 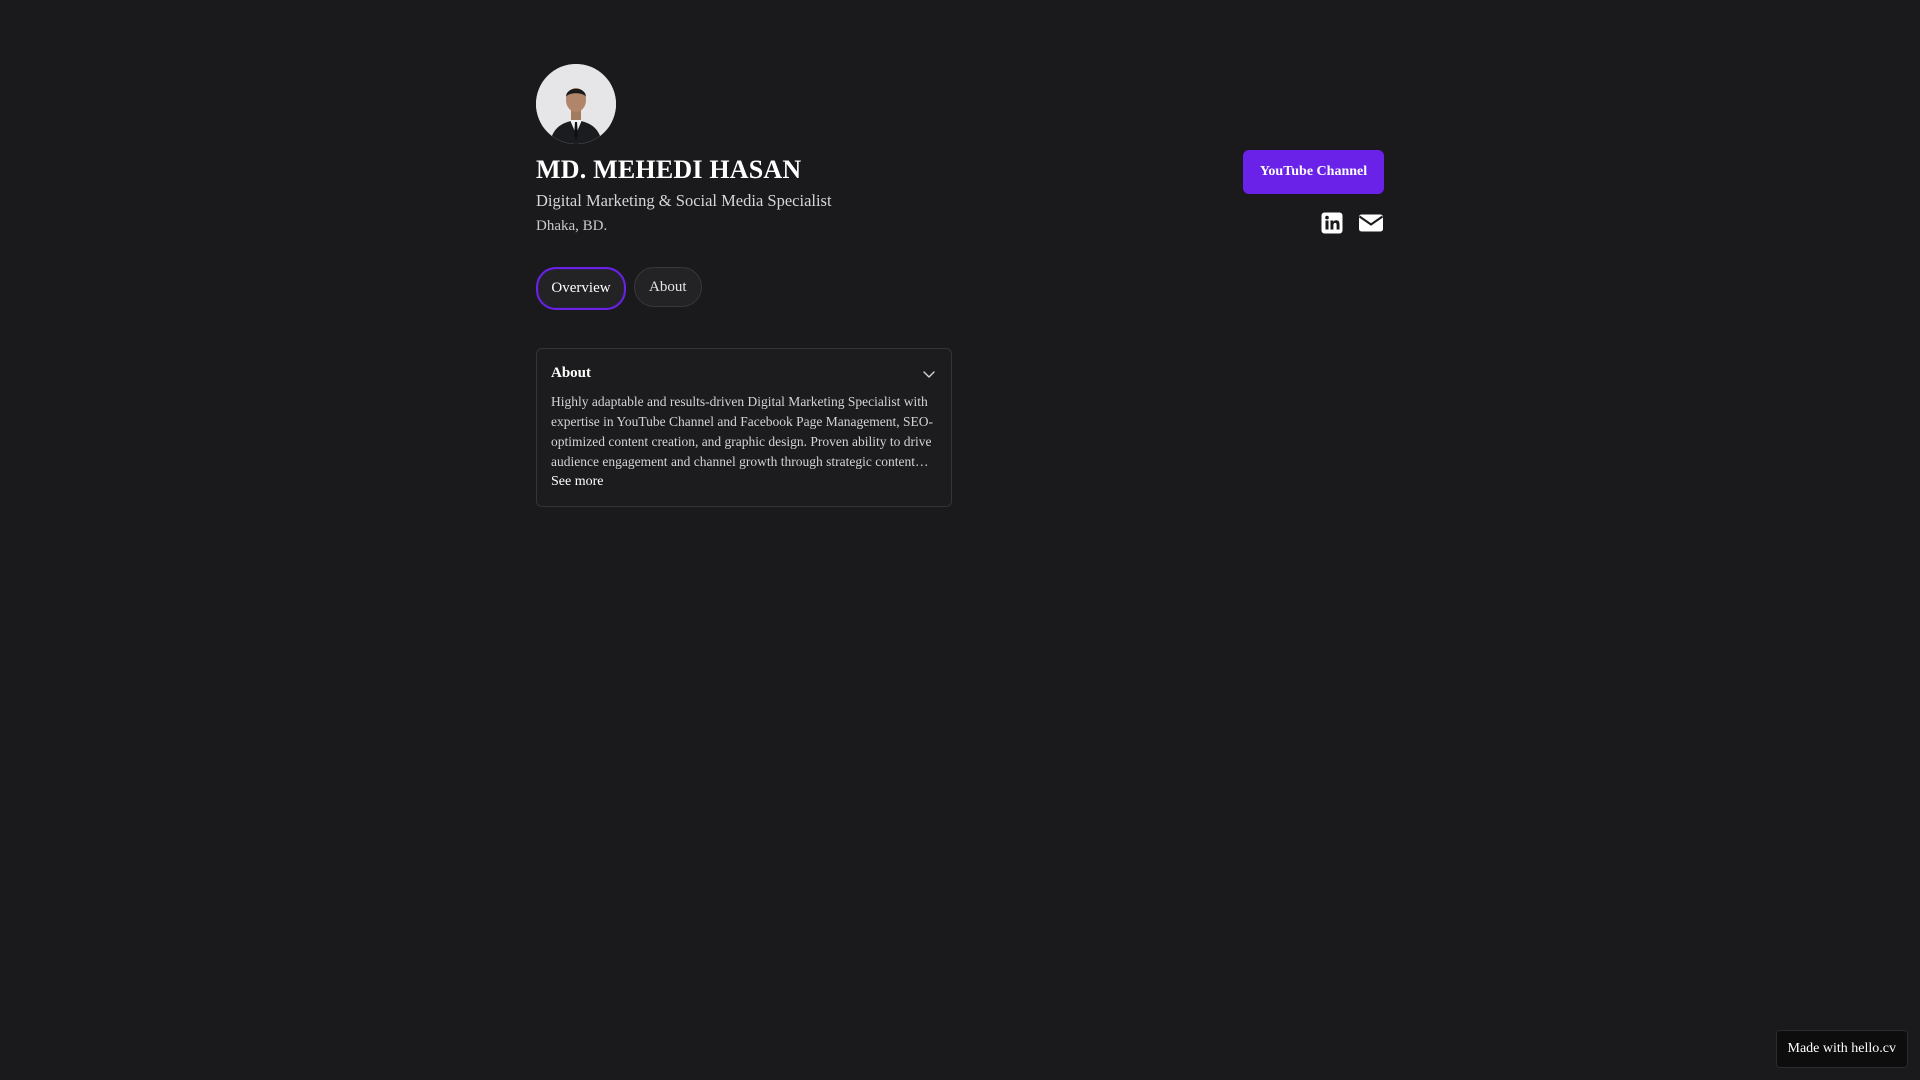 I want to click on avatar-photo, so click(x=576, y=104).